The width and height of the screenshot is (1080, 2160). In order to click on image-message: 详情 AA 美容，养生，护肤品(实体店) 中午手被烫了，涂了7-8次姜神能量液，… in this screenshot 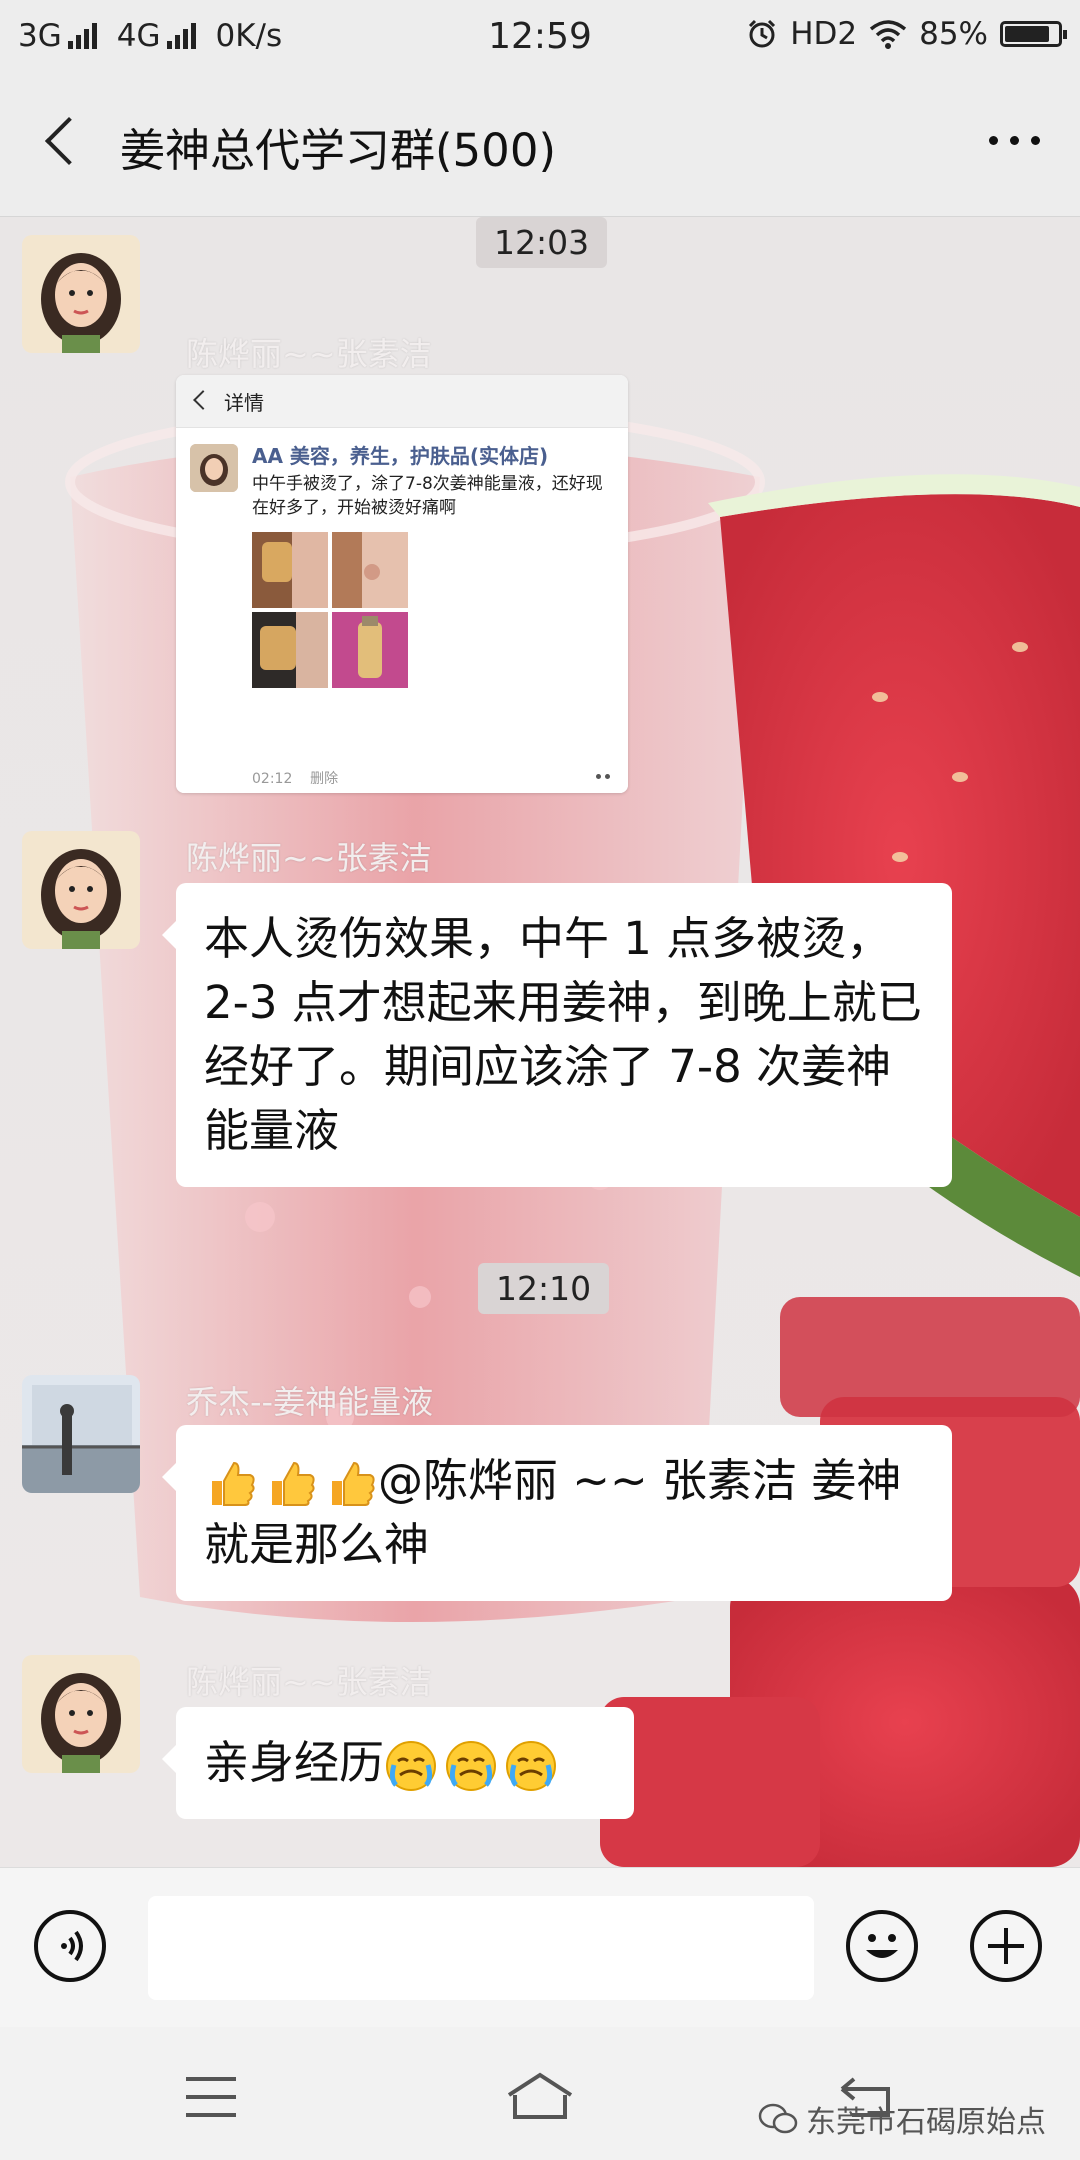, I will do `click(402, 584)`.